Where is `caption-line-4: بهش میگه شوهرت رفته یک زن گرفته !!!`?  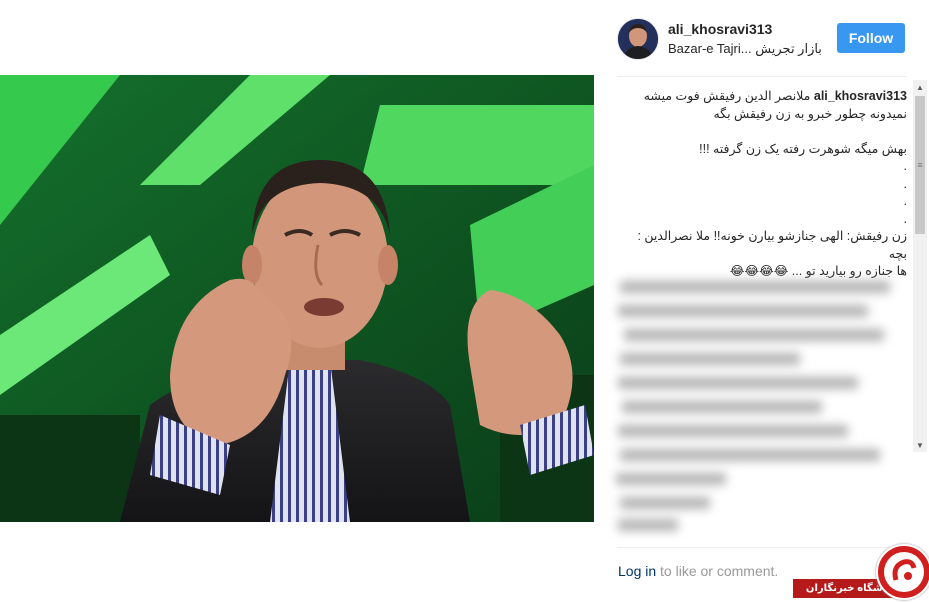 caption-line-4: بهش میگه شوهرت رفته یک زن گرفته !!! is located at coordinates (803, 148).